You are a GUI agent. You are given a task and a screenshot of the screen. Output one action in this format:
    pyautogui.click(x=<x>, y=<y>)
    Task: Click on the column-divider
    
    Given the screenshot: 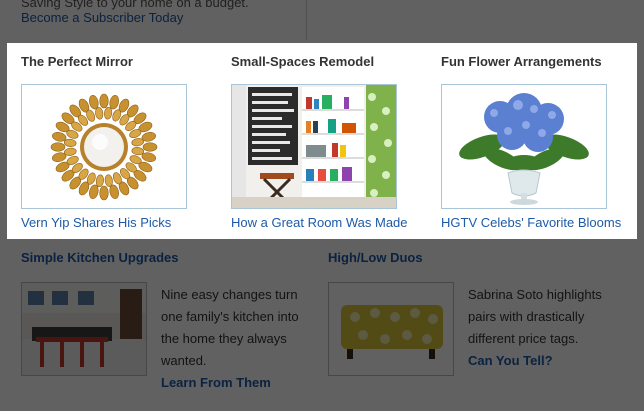 What is the action you would take?
    pyautogui.click(x=306, y=20)
    